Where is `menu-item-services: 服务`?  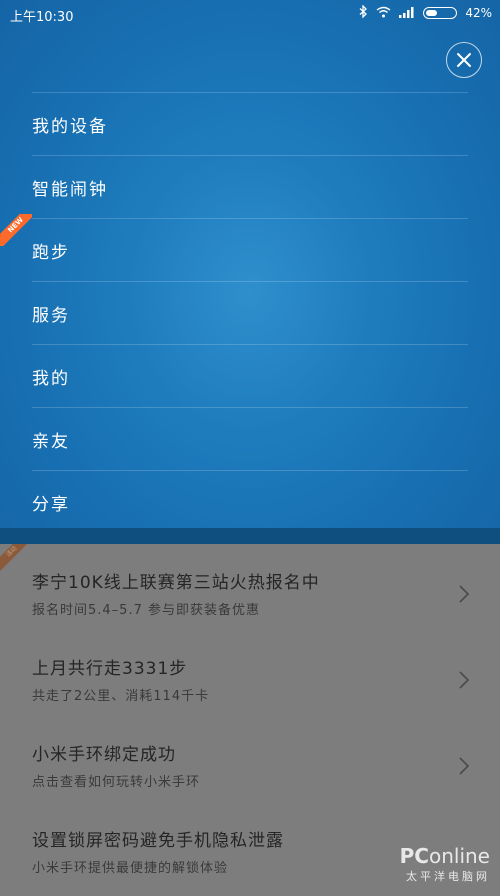
menu-item-services: 服务 is located at coordinates (250, 312).